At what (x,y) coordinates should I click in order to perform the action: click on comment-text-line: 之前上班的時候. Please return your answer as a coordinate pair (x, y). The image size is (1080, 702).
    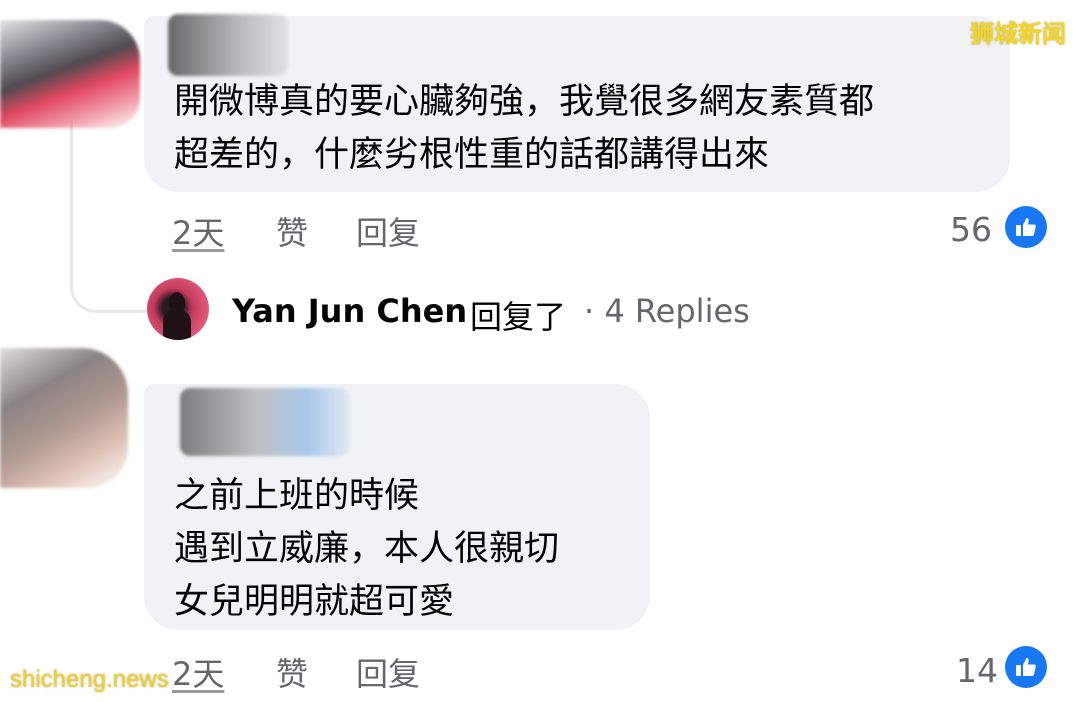
    Looking at the image, I should click on (297, 496).